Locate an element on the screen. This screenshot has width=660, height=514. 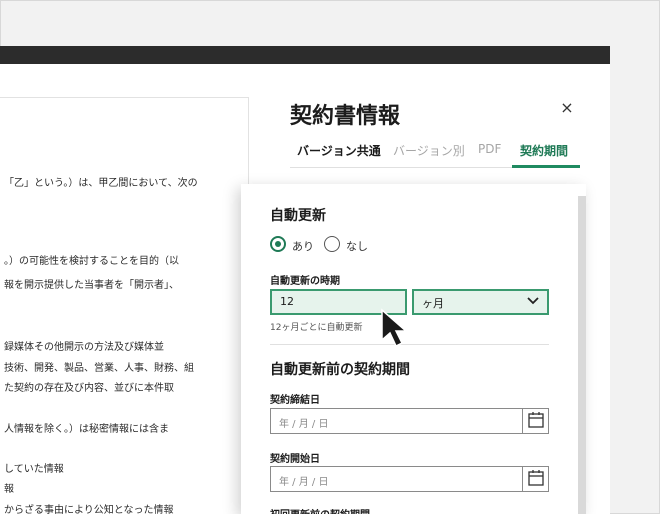
start-calendar-button is located at coordinates (535, 479).